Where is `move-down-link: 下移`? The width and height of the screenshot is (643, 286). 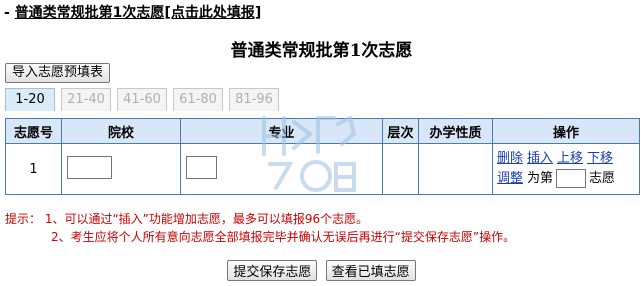
move-down-link: 下移 is located at coordinates (600, 158).